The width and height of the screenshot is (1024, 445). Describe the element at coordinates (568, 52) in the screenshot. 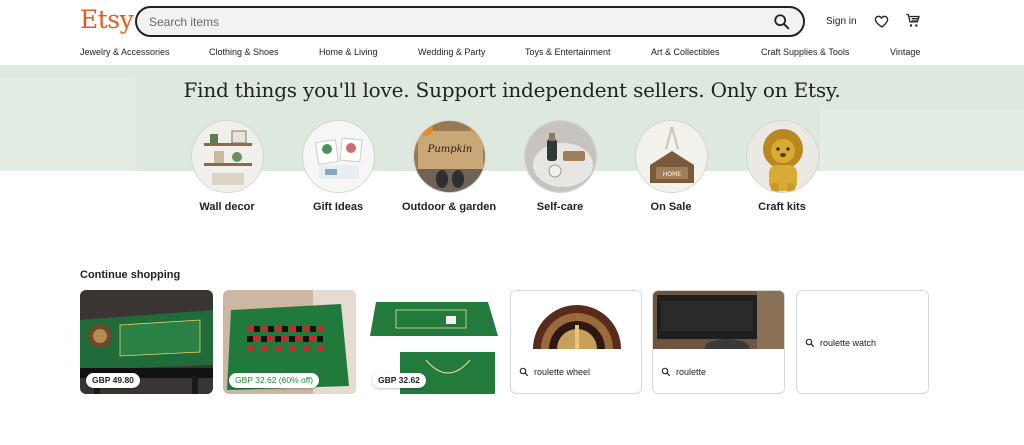

I see `nav-item-toys: Toys & Entertainment` at that location.